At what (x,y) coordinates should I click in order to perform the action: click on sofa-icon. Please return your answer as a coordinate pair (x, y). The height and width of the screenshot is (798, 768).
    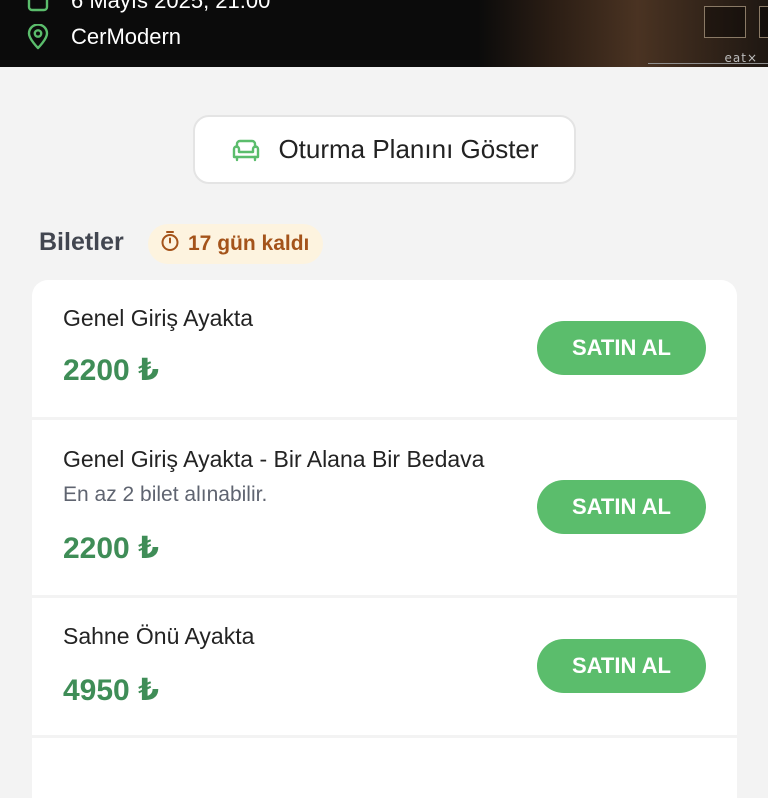
    Looking at the image, I should click on (246, 150).